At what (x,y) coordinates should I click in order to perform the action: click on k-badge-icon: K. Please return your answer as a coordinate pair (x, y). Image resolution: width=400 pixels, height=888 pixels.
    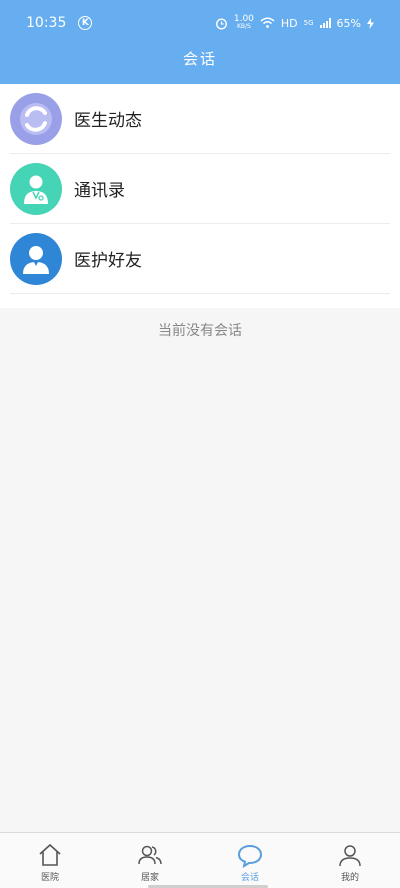
    Looking at the image, I should click on (85, 23).